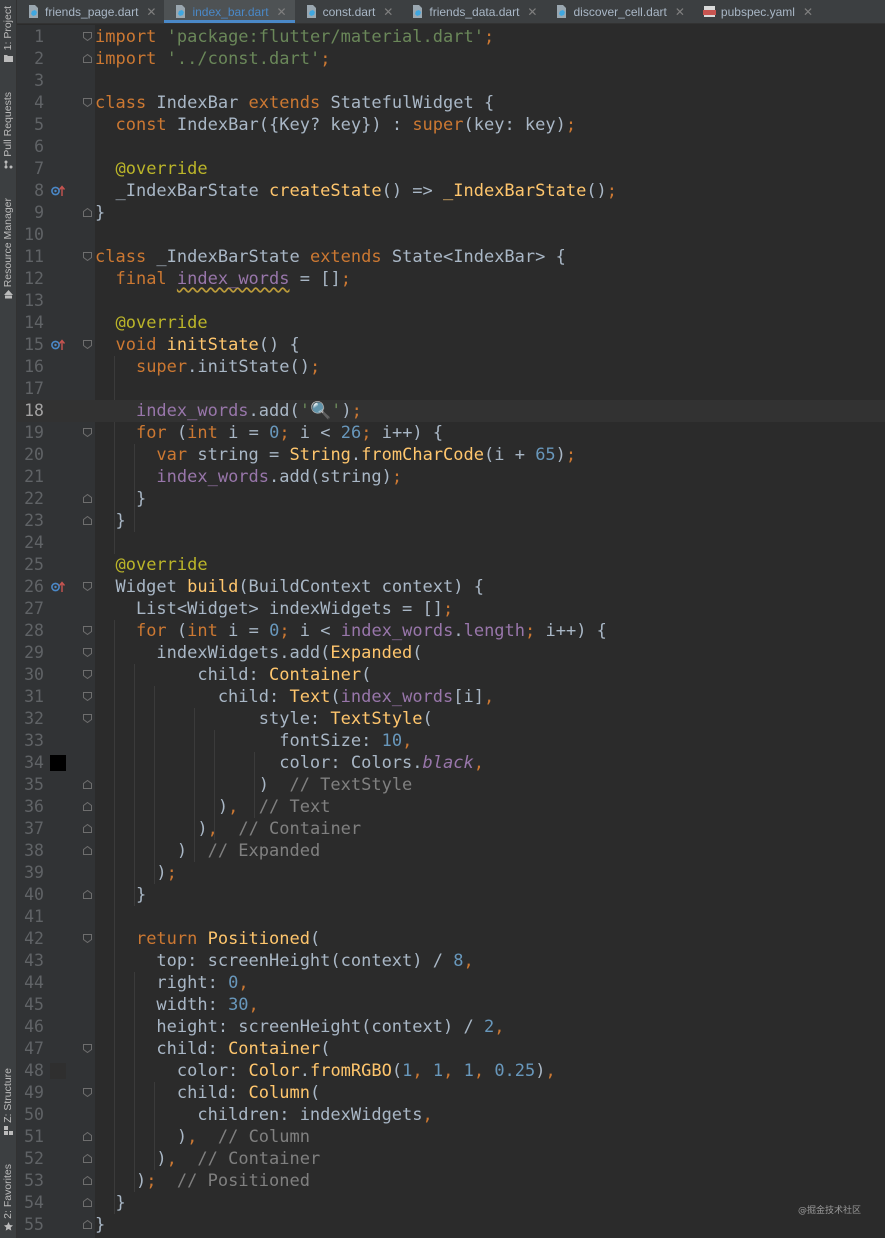 The width and height of the screenshot is (885, 1238). I want to click on code-line: 6, so click(451, 147).